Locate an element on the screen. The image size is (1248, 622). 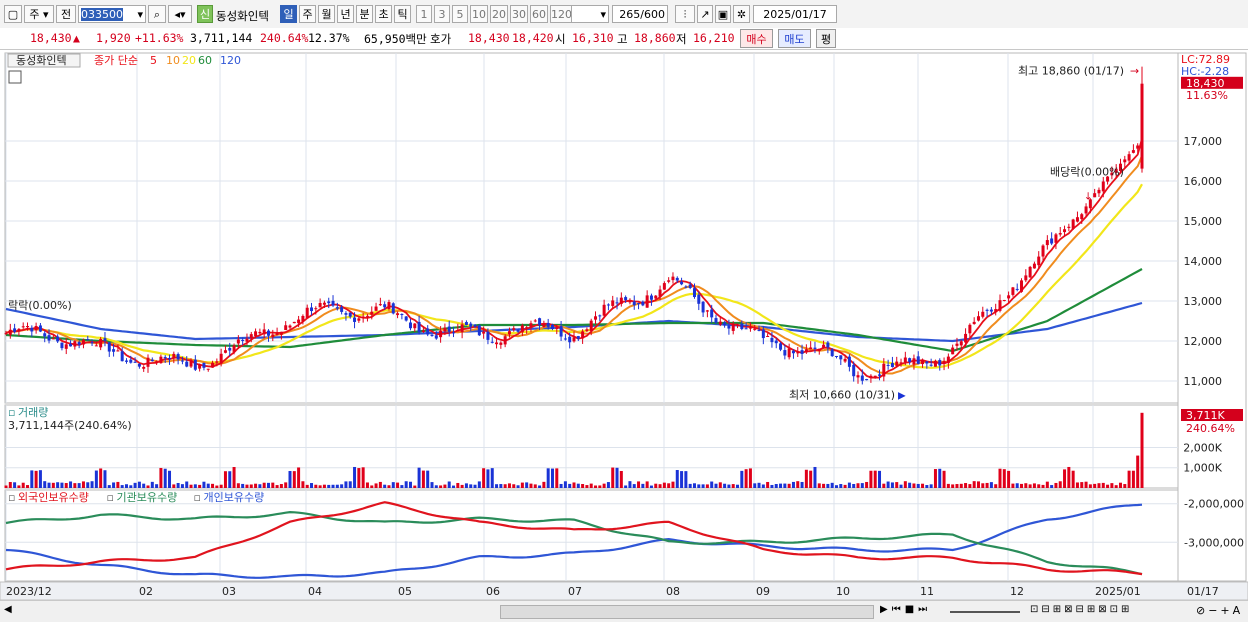
interval-button: 30 is located at coordinates (519, 14).